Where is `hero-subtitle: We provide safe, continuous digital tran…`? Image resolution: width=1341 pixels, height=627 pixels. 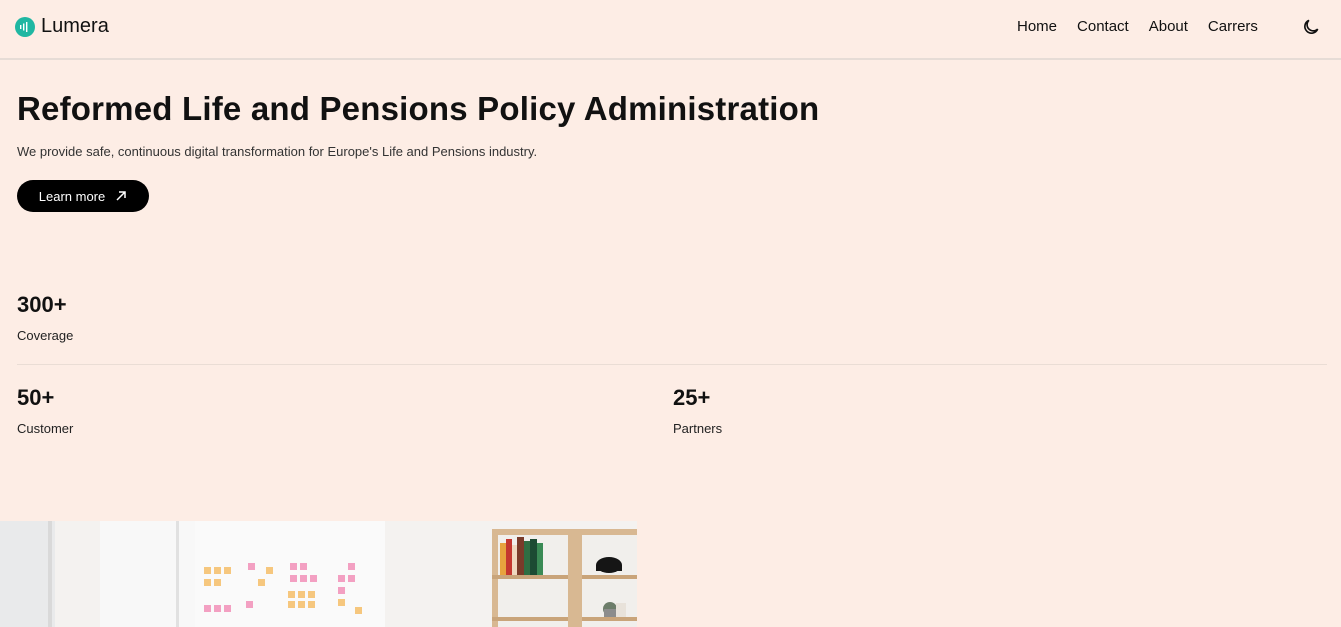
hero-subtitle: We provide safe, continuous digital tran… is located at coordinates (277, 151).